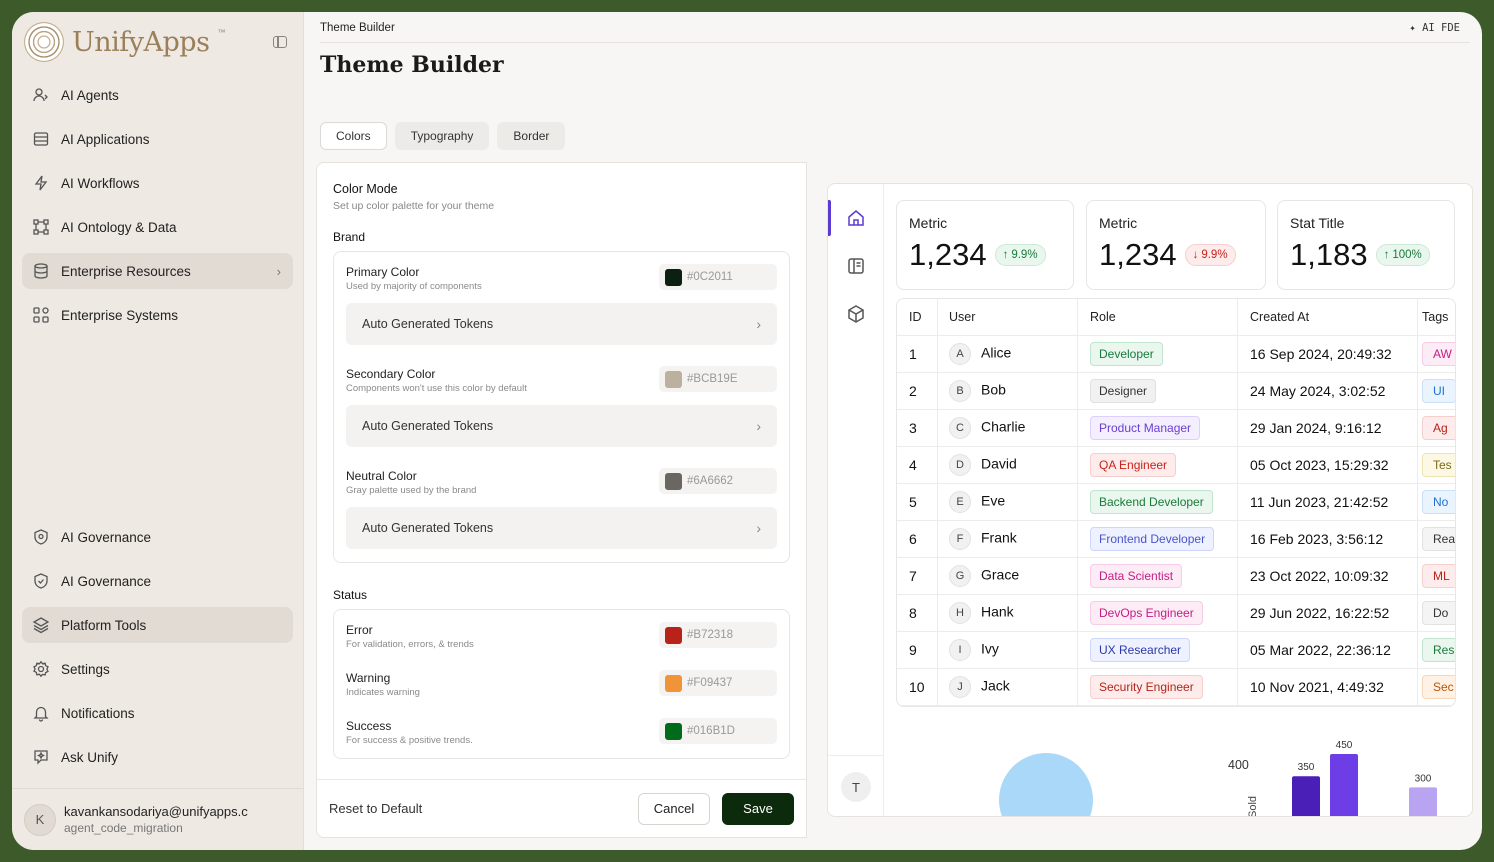  What do you see at coordinates (157, 271) in the screenshot?
I see `sidebar-item-enterprise-resources: Enterprise Resources ›` at bounding box center [157, 271].